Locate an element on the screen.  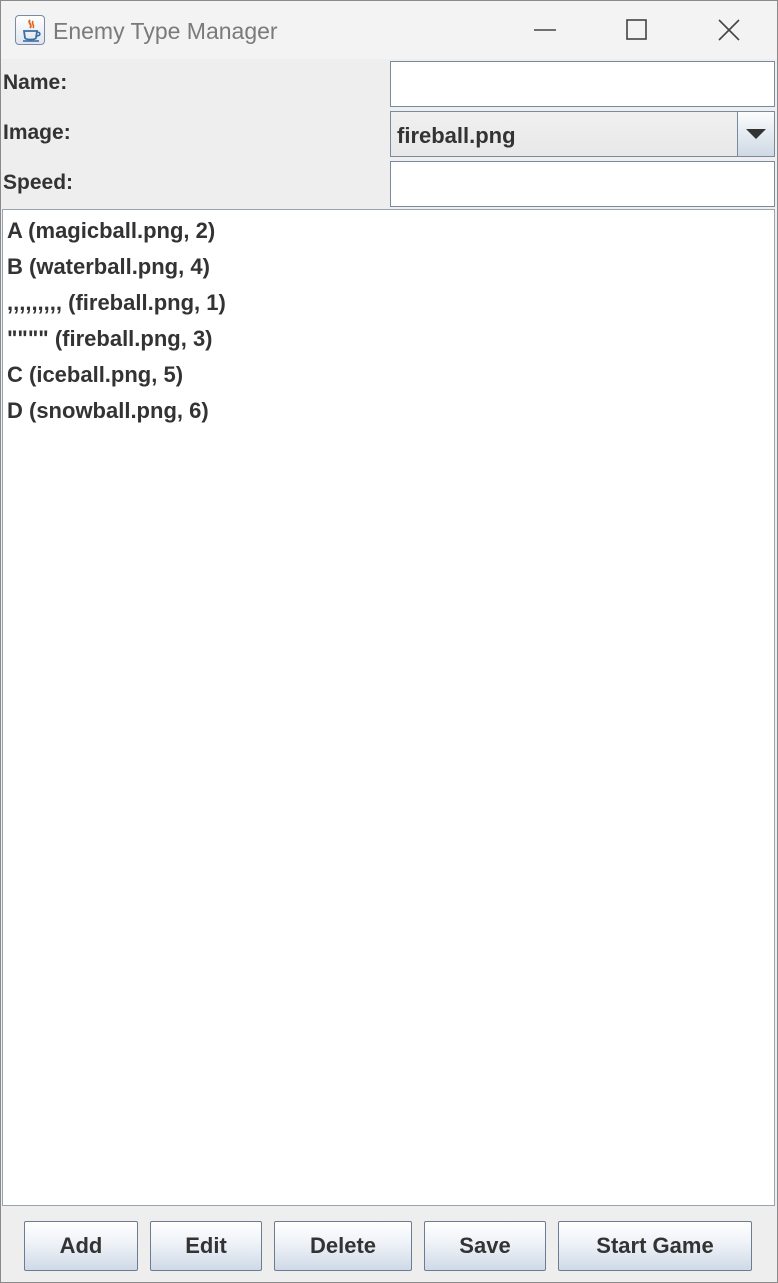
list-item: B (waterball.png, 4) is located at coordinates (108, 267).